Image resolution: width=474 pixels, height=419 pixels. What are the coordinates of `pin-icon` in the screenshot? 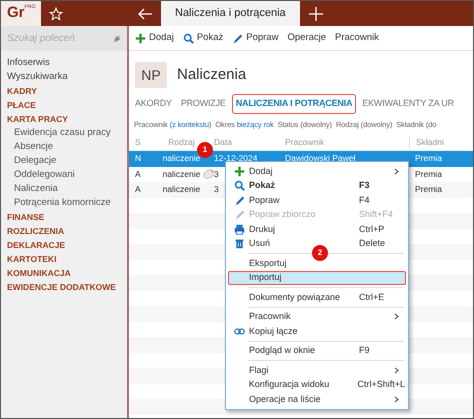 It's located at (117, 38).